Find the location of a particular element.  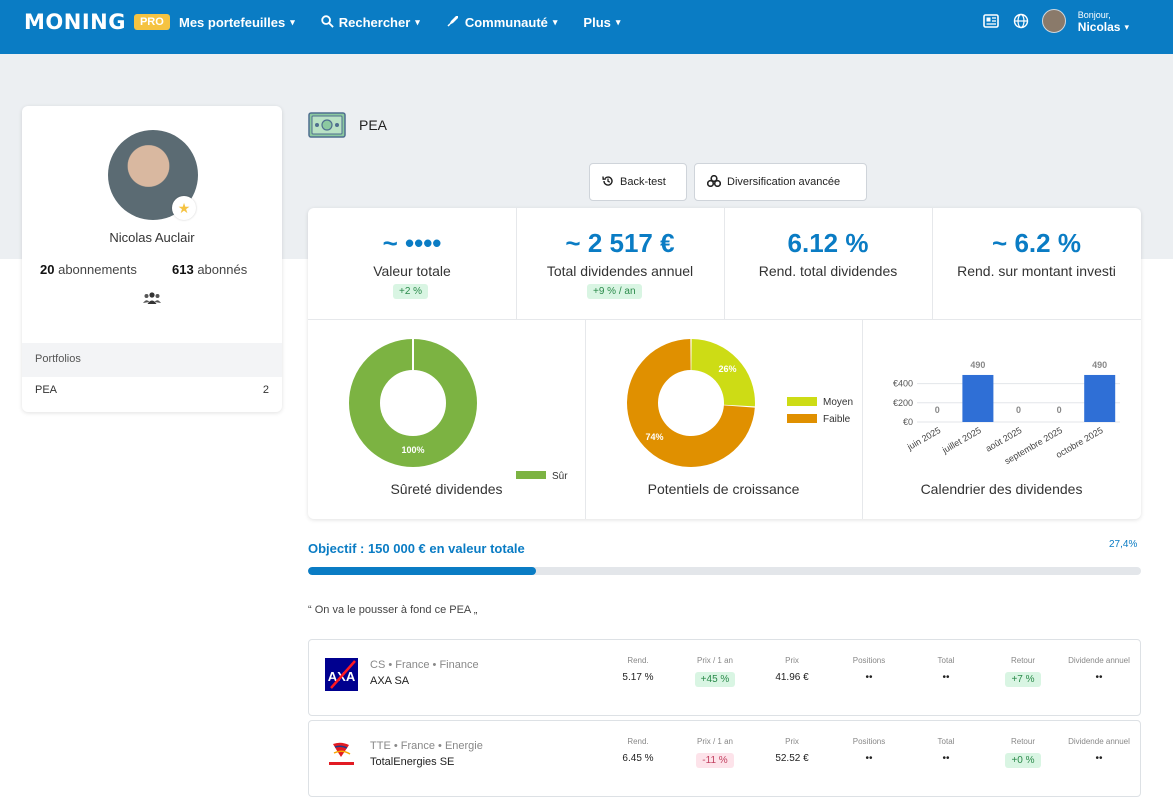

x-tick-label: juin 2025 is located at coordinates (924, 438).